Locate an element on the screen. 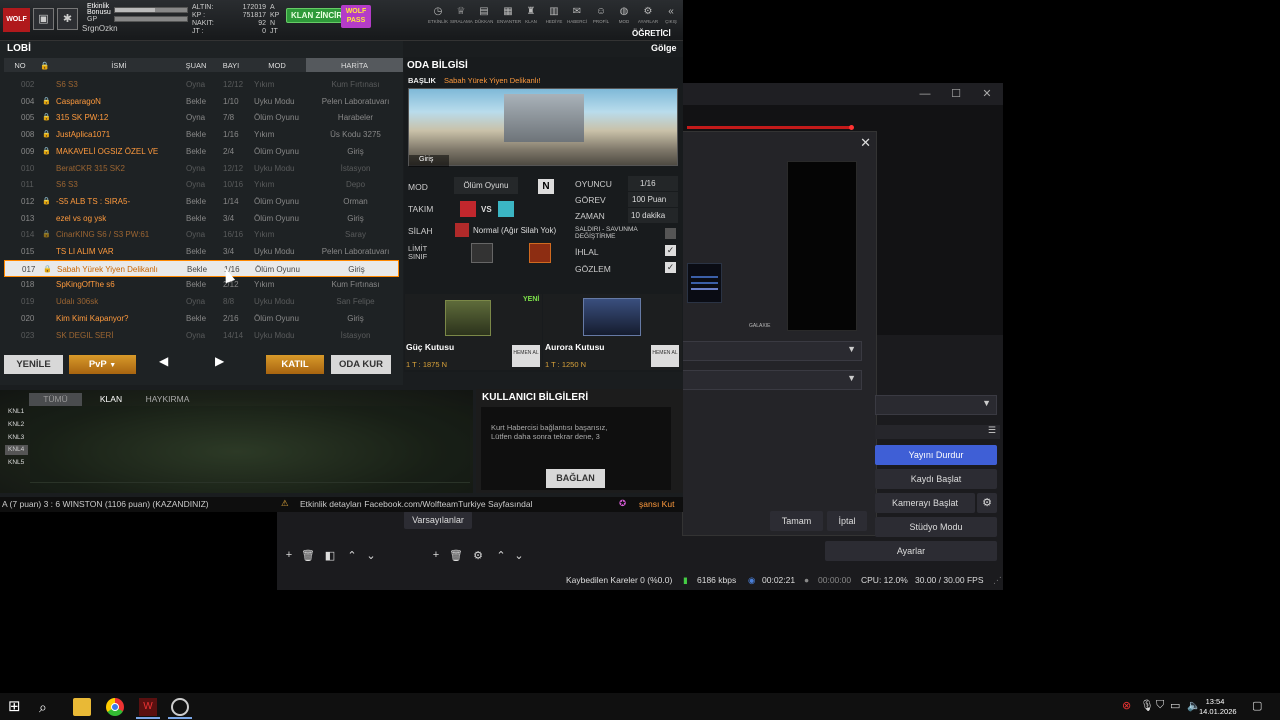 Image resolution: width=1280 pixels, height=720 pixels. wolf-pass-button: WOLF PASS is located at coordinates (356, 16).